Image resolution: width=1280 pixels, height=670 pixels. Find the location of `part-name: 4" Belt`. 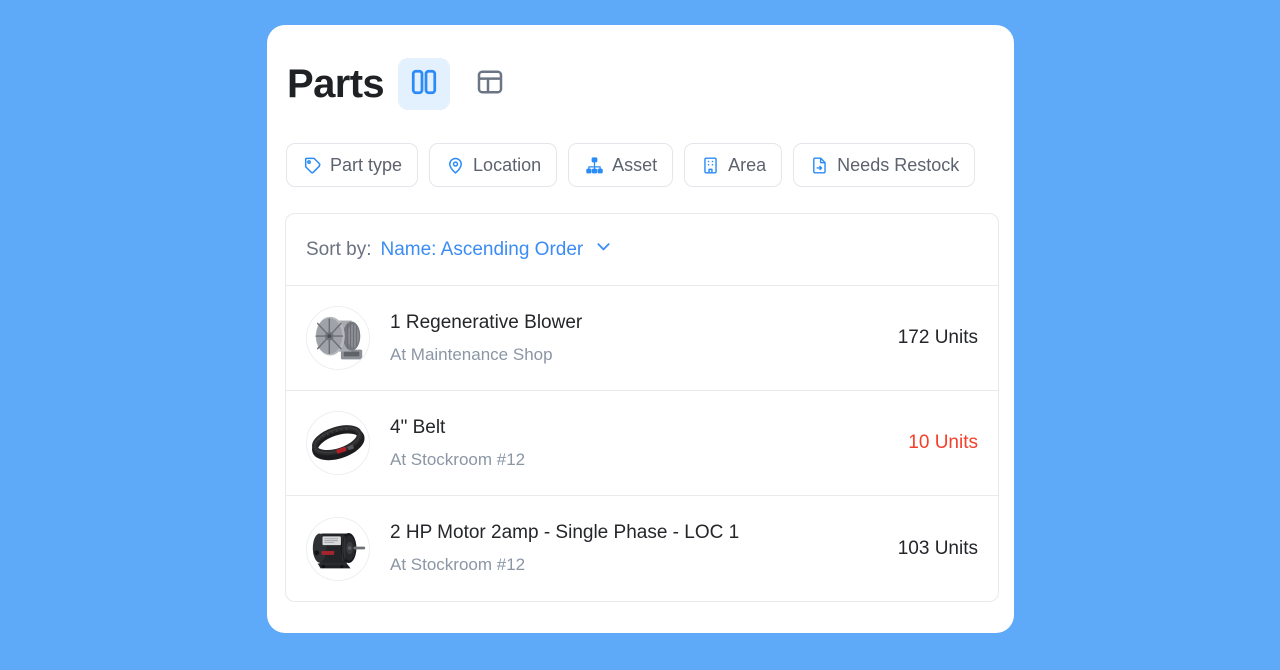

part-name: 4" Belt is located at coordinates (418, 427).